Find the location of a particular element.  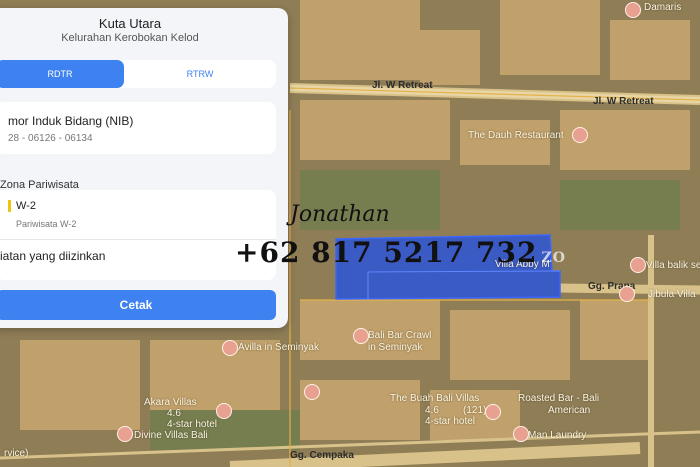

village-subtitle: Kelurahan Kerobokan Kelod is located at coordinates (130, 38).